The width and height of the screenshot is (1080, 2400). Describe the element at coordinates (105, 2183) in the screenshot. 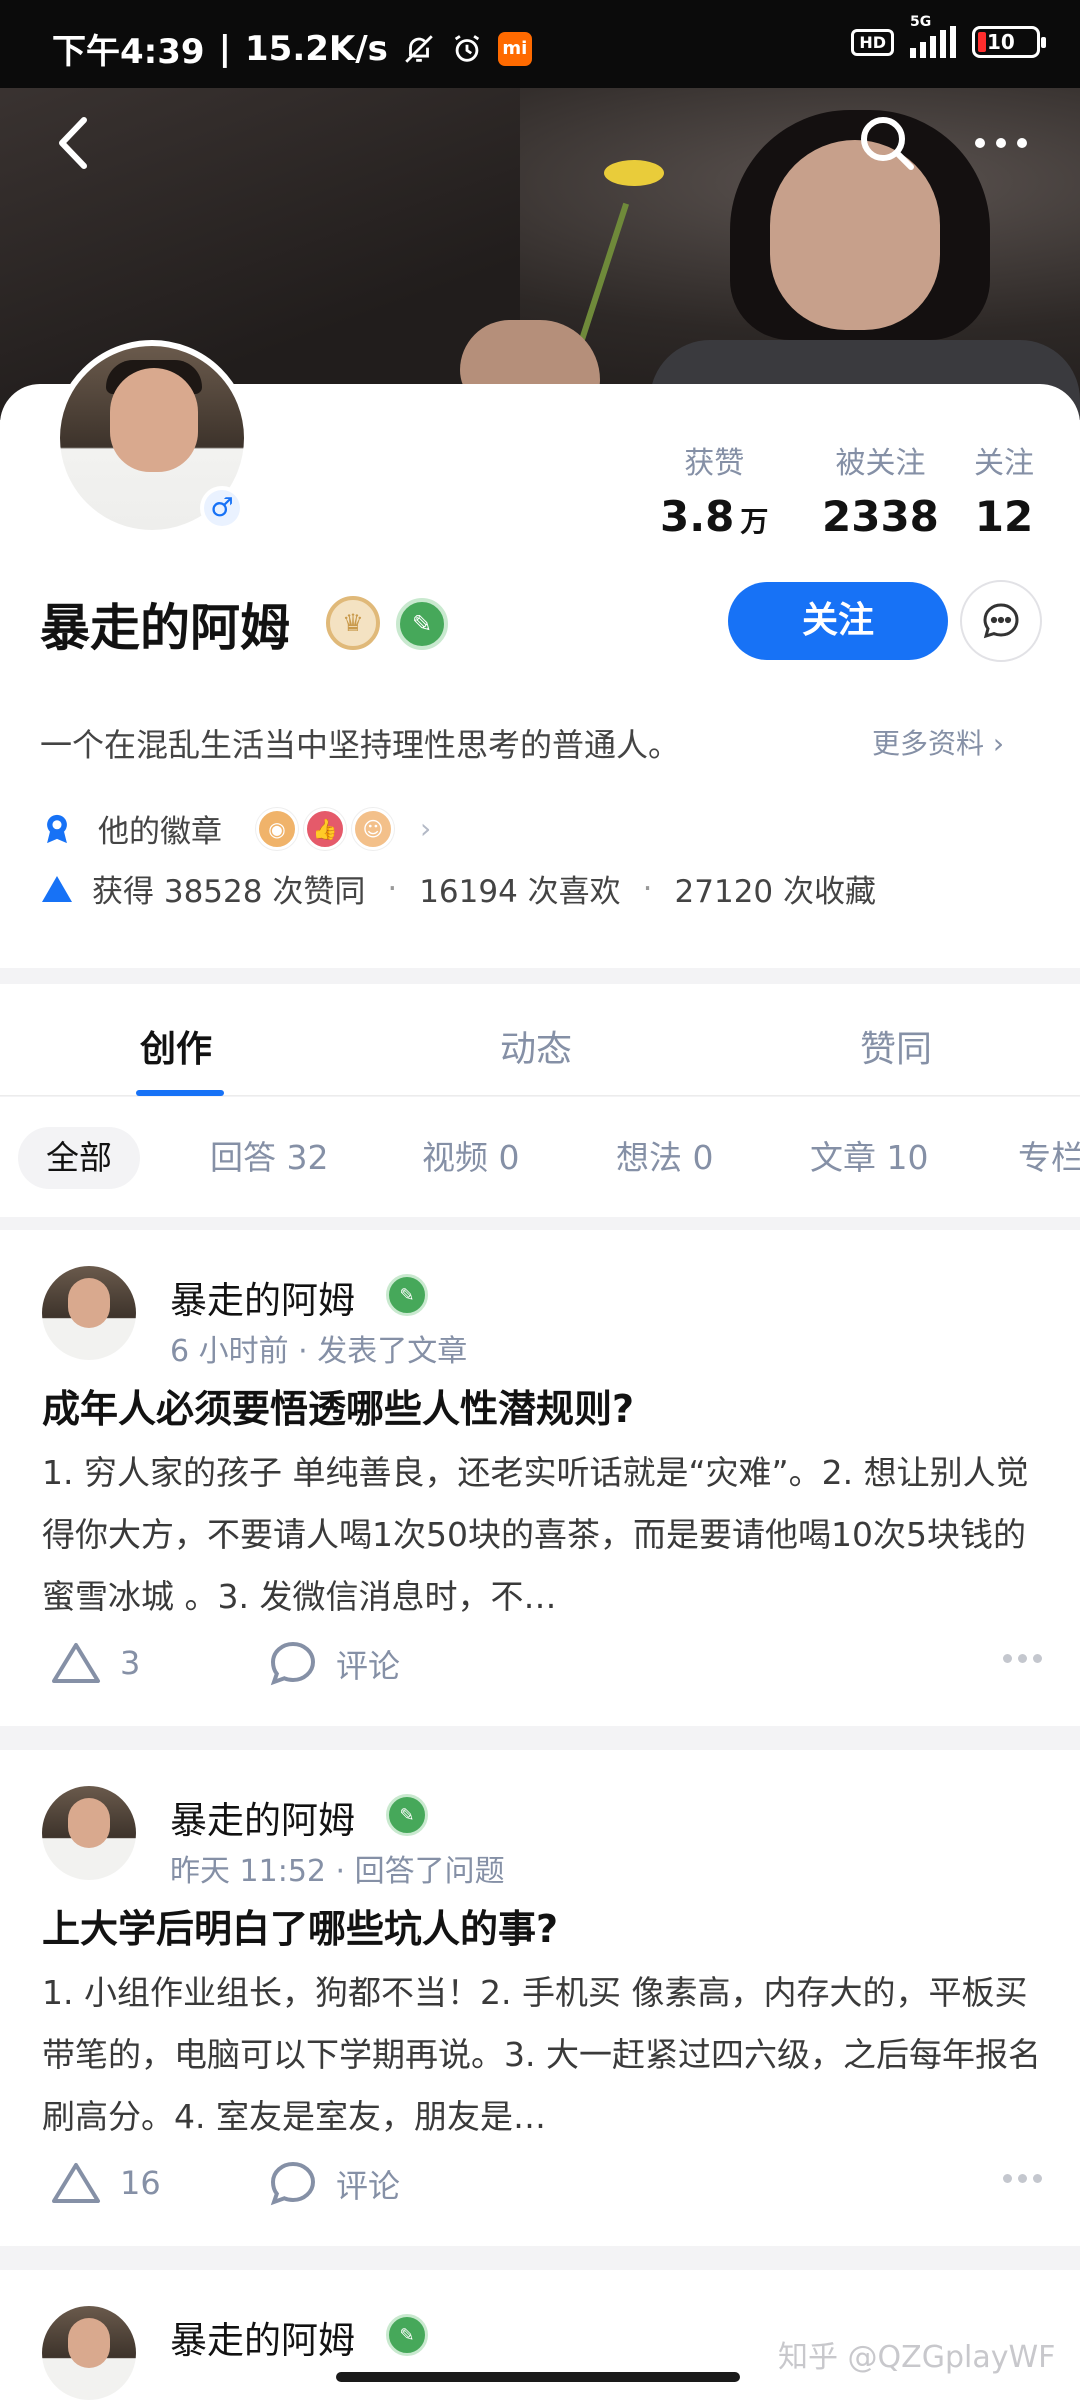

I see `upvote-button: 16` at that location.